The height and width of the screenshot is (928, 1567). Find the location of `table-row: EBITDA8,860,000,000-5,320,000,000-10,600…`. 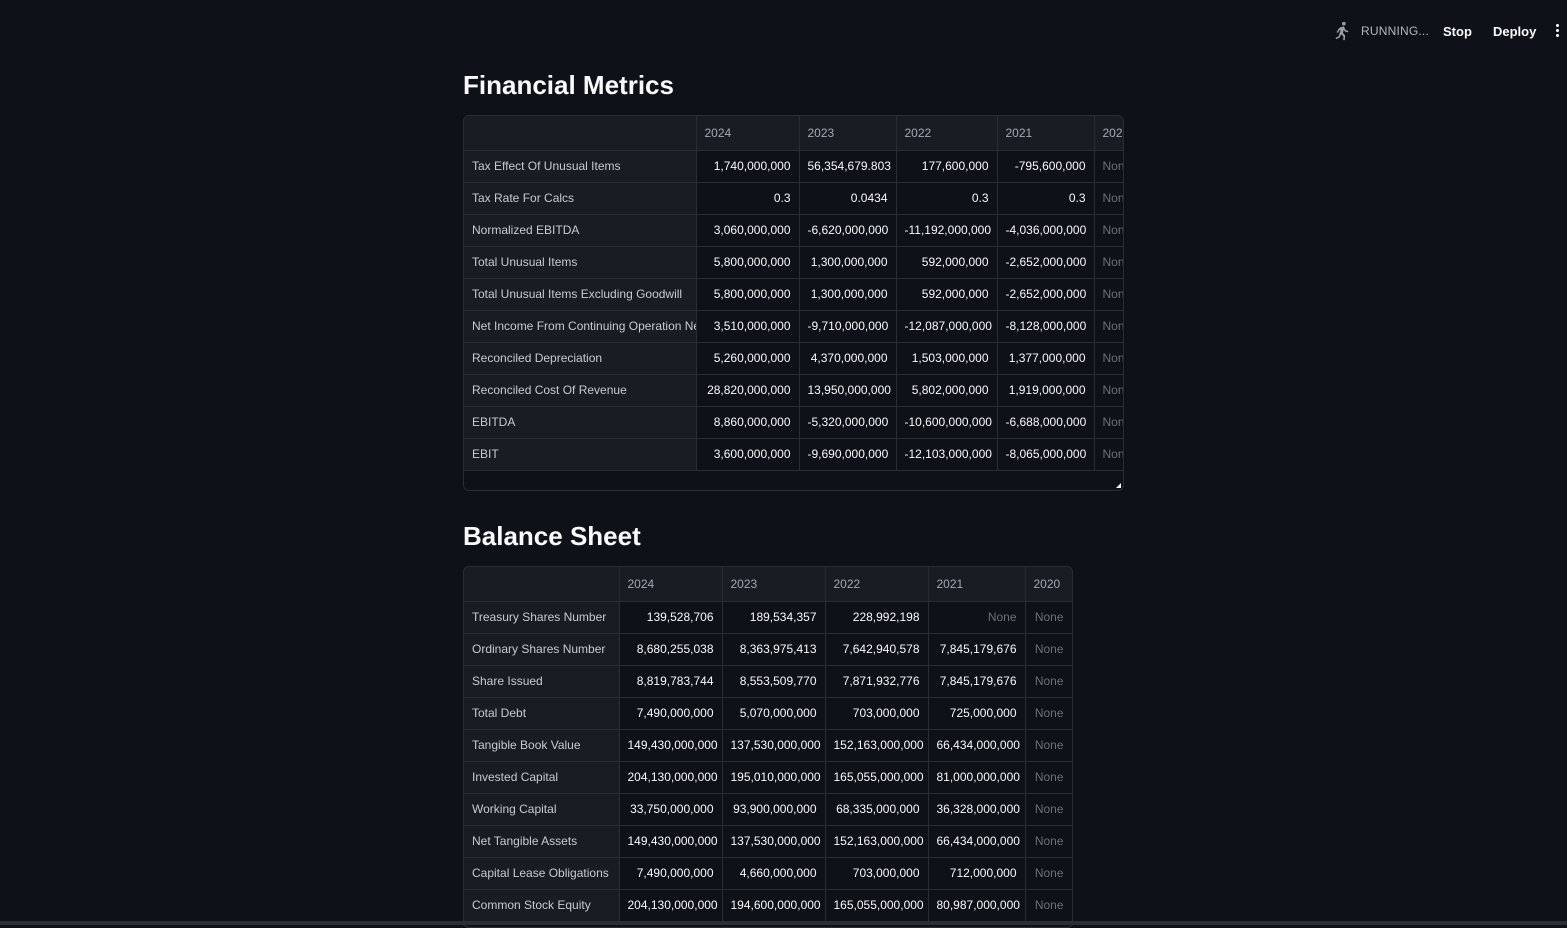

table-row: EBITDA8,860,000,000-5,320,000,000-10,600… is located at coordinates (794, 422).